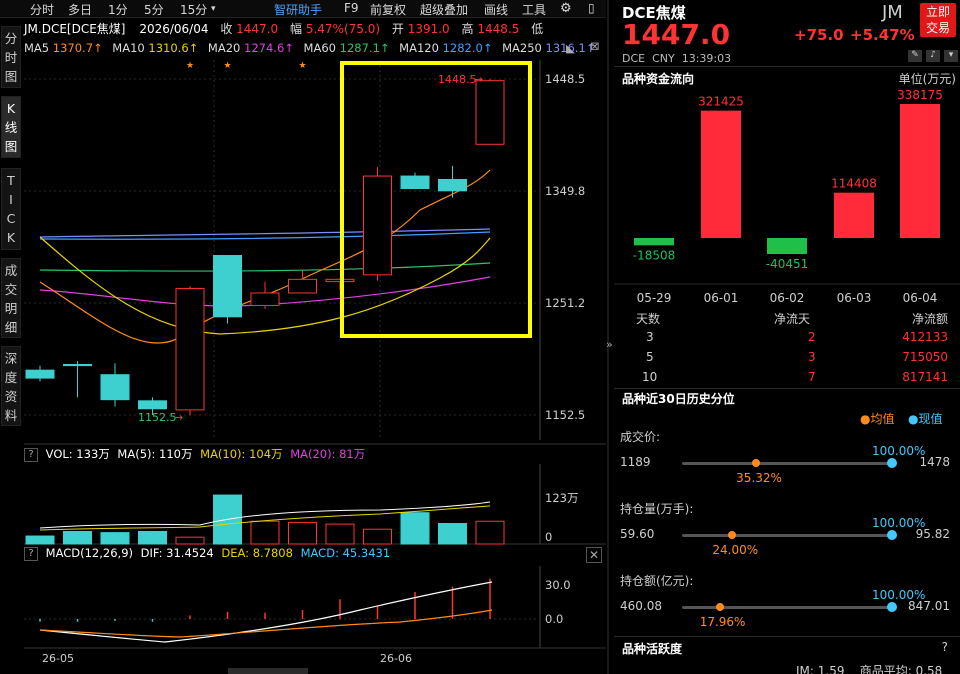 The width and height of the screenshot is (960, 674). Describe the element at coordinates (787, 264) in the screenshot. I see `flow-value-label: -40451` at that location.